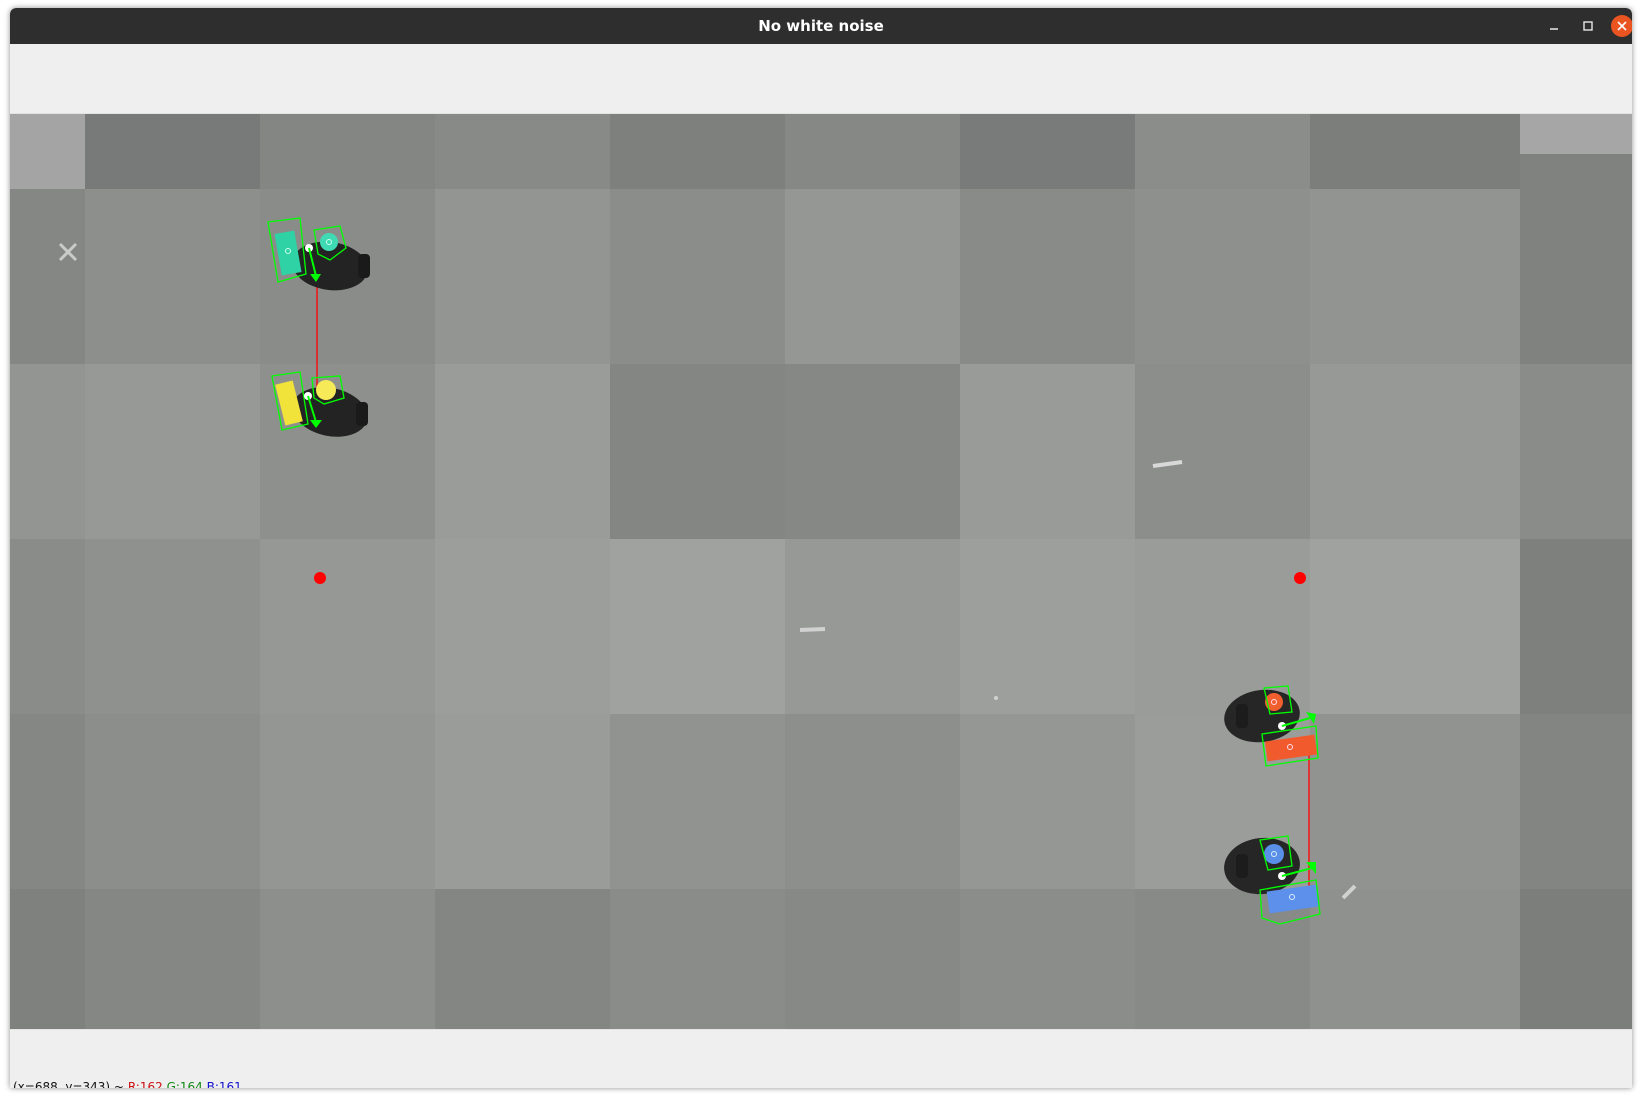  I want to click on maximize-button, so click(1588, 26).